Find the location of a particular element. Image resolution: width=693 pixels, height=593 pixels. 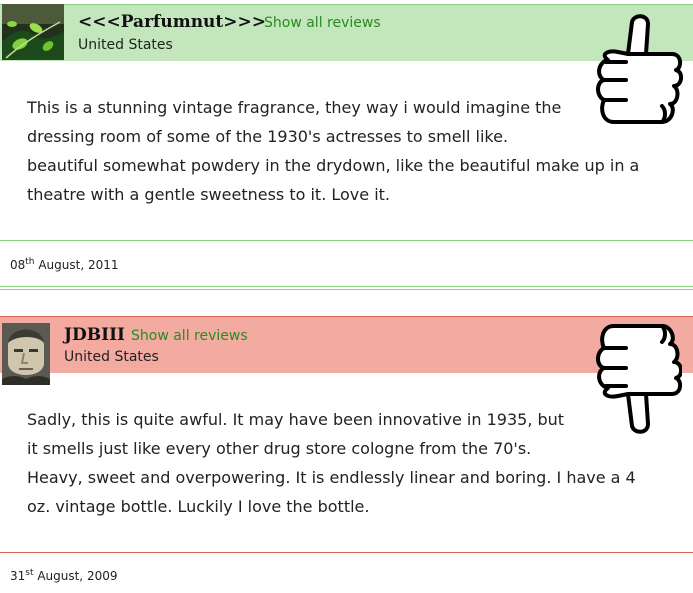

date-day: 08 is located at coordinates (18, 265).